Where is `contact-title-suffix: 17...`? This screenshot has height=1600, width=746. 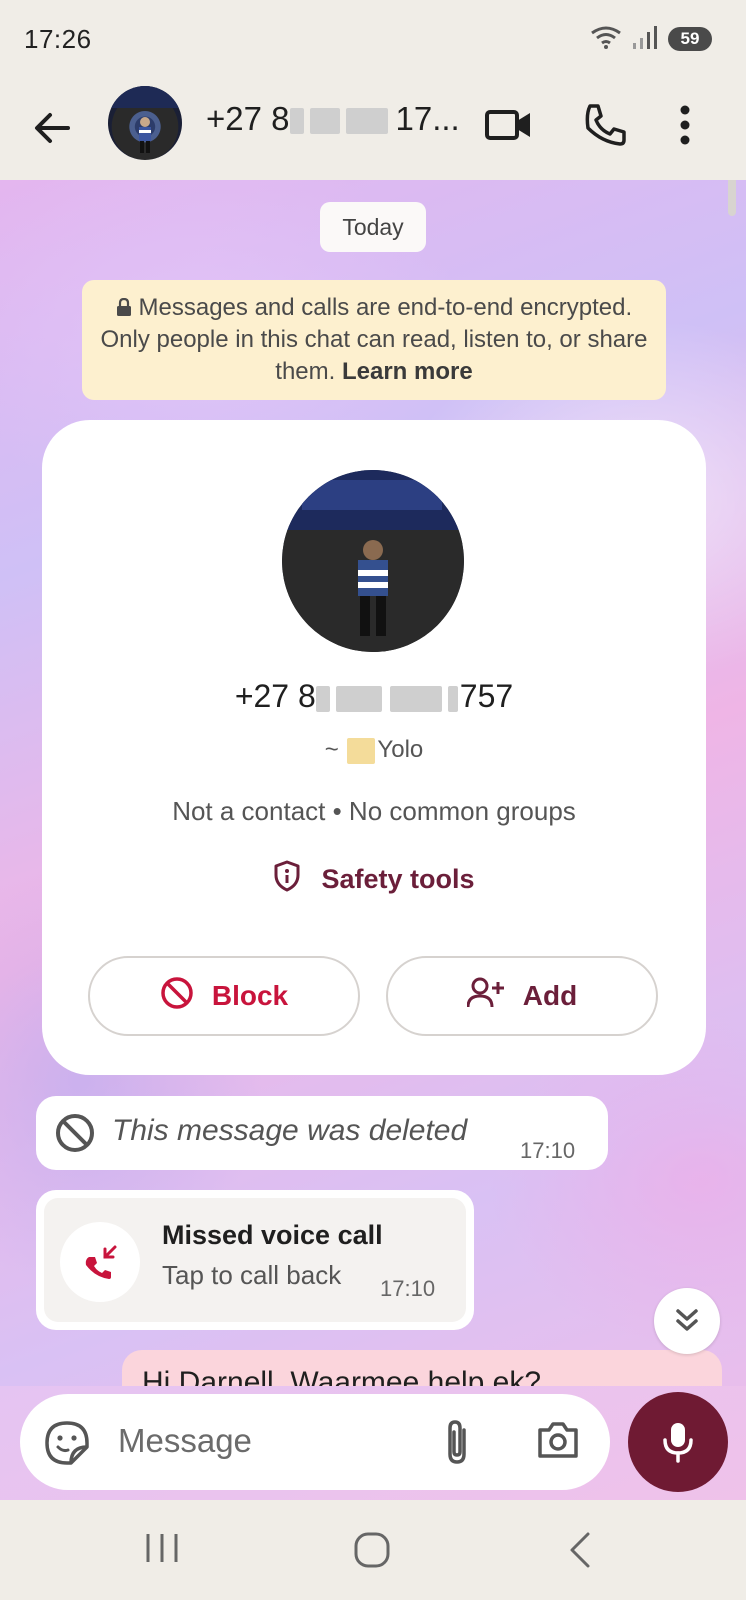
contact-title-suffix: 17... is located at coordinates (427, 118).